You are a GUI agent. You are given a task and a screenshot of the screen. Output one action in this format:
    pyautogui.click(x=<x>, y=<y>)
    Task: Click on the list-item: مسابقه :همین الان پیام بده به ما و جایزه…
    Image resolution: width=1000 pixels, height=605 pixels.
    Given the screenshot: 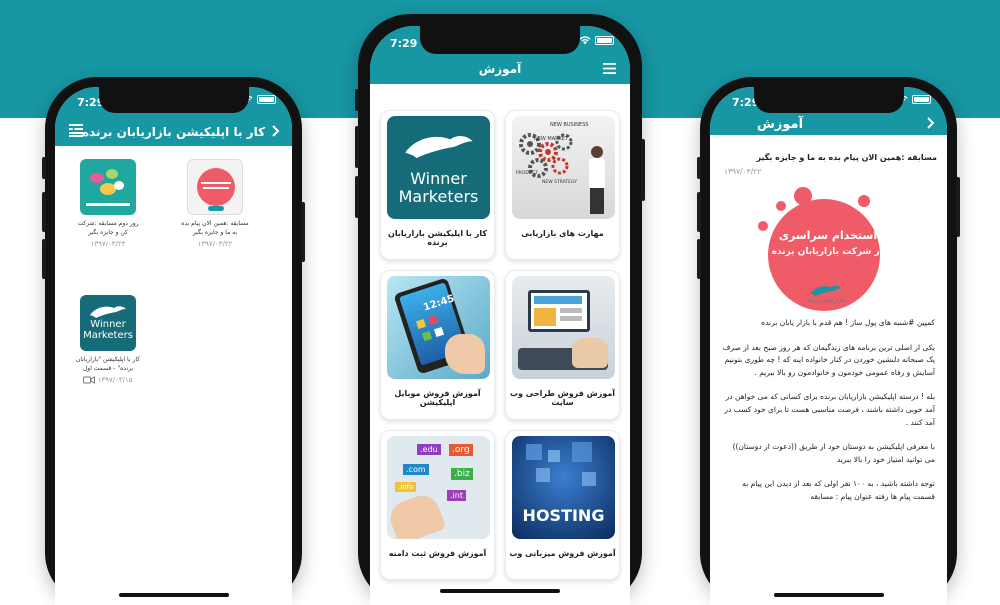 What is the action you would take?
    pyautogui.click(x=215, y=203)
    